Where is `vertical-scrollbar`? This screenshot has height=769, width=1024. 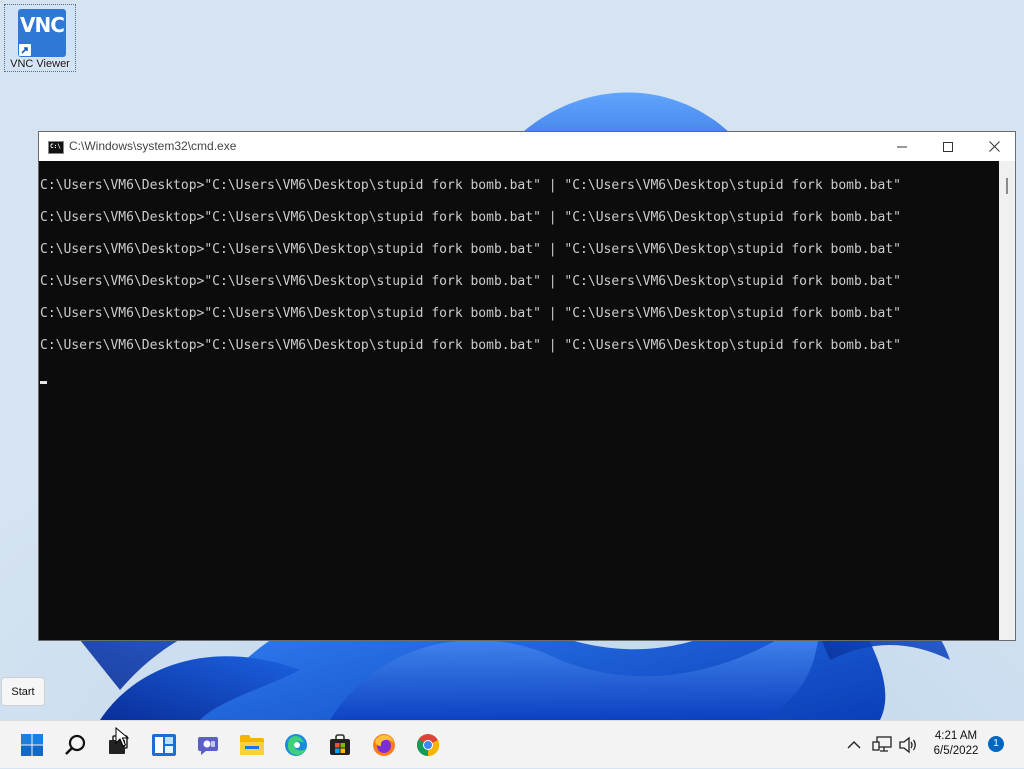 vertical-scrollbar is located at coordinates (1007, 400).